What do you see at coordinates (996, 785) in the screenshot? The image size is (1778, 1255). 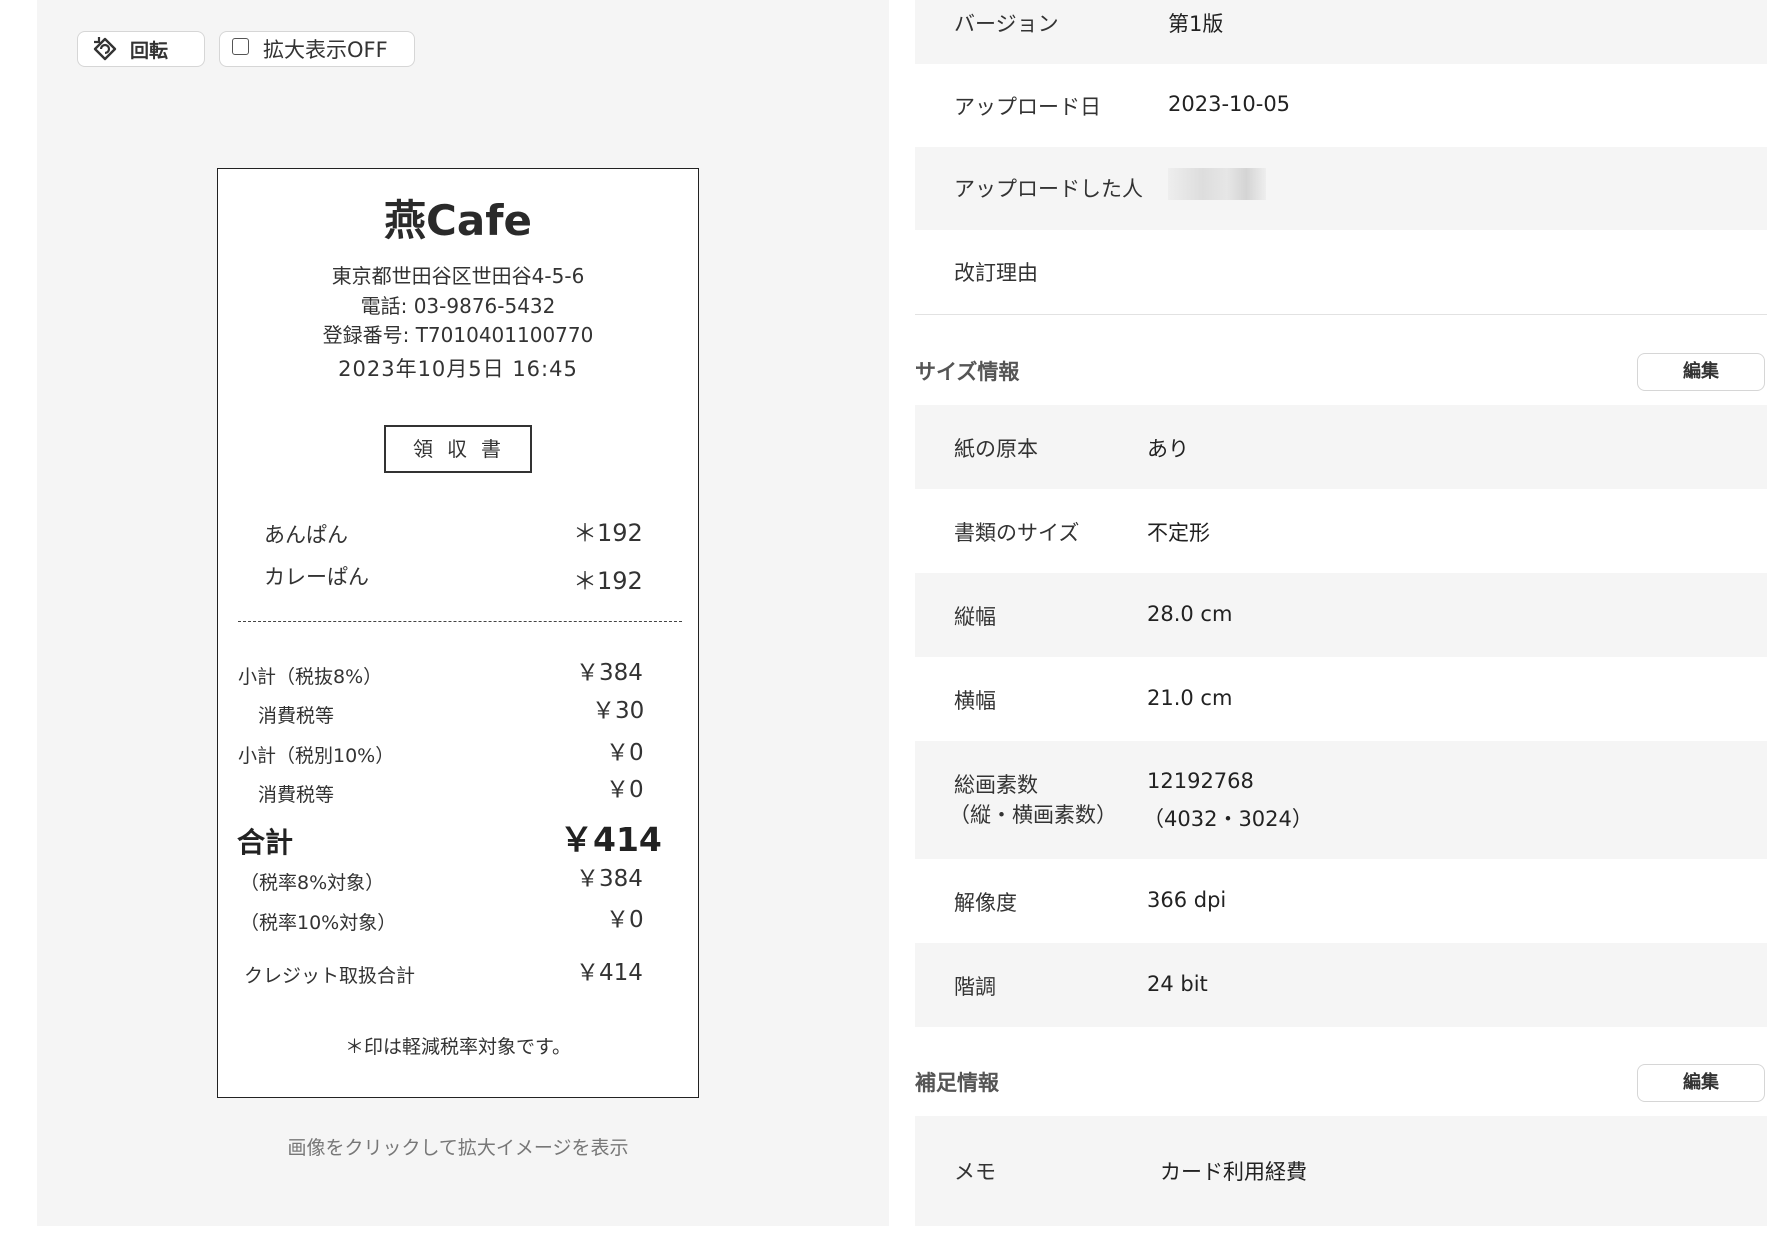 I see `total-pixels-label: 総画素数` at bounding box center [996, 785].